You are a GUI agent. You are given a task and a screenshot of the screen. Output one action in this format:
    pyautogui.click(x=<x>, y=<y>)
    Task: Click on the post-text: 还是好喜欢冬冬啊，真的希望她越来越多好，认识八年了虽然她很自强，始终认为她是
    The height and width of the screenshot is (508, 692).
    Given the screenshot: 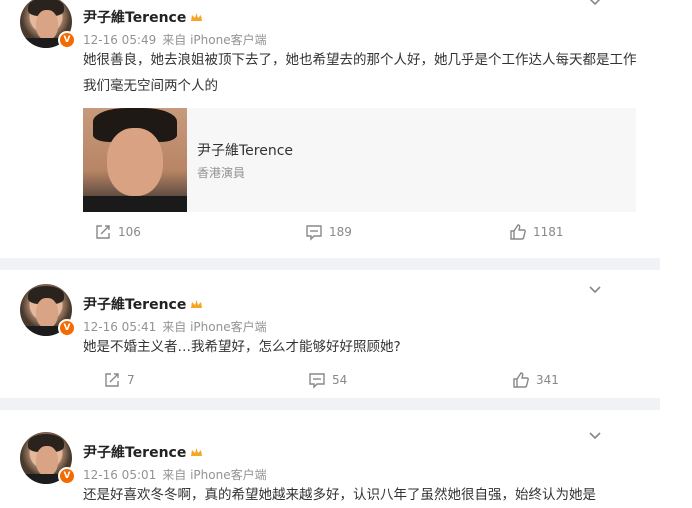 What is the action you would take?
    pyautogui.click(x=339, y=495)
    